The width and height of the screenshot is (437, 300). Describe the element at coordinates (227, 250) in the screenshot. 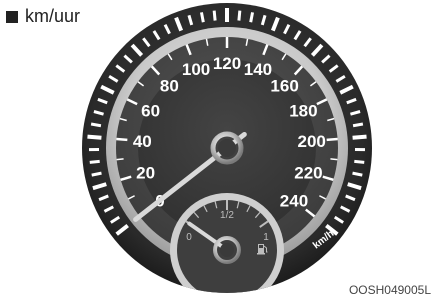

I see `fuel-needle-hub-center` at that location.